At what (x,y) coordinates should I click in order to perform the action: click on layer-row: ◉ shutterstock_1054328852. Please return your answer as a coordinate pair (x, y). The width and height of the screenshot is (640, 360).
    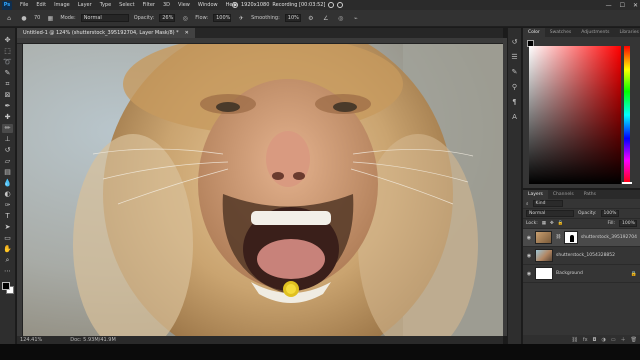
    Looking at the image, I should click on (581, 256).